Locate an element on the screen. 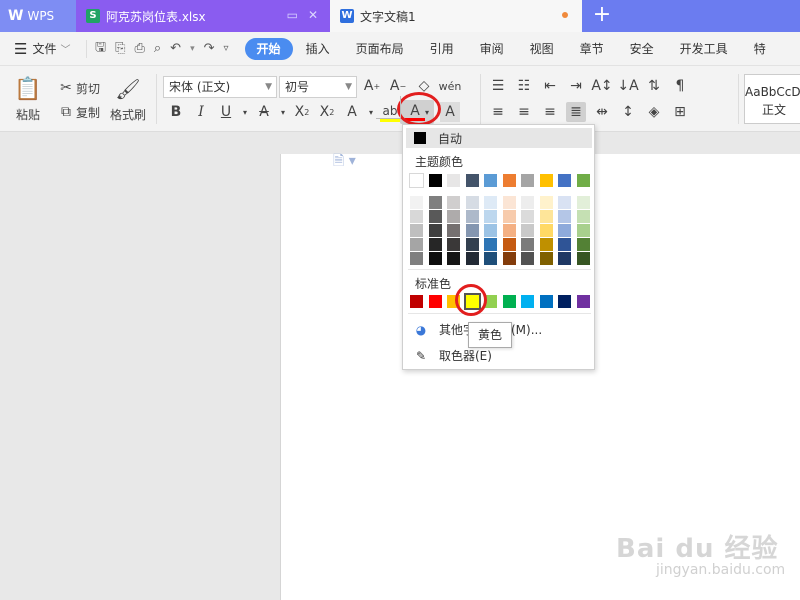 This screenshot has width=800, height=600. text-effect-icon: A is located at coordinates (352, 112).